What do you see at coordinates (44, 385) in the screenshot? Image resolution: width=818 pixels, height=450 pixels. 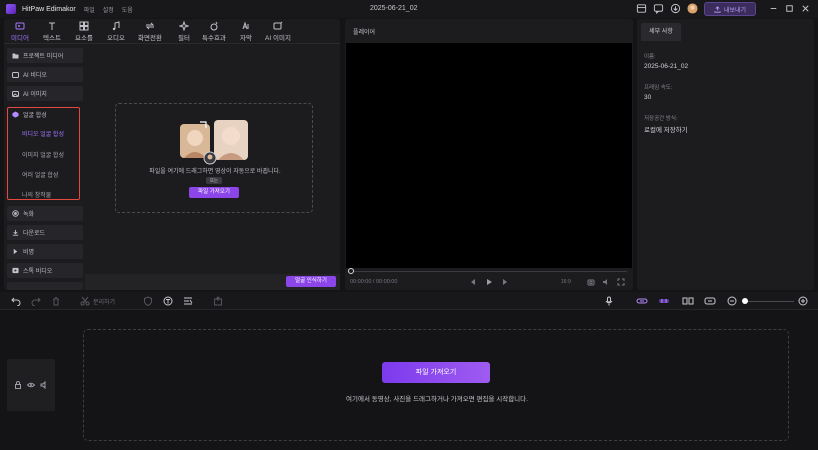 I see `track-mute-icon` at bounding box center [44, 385].